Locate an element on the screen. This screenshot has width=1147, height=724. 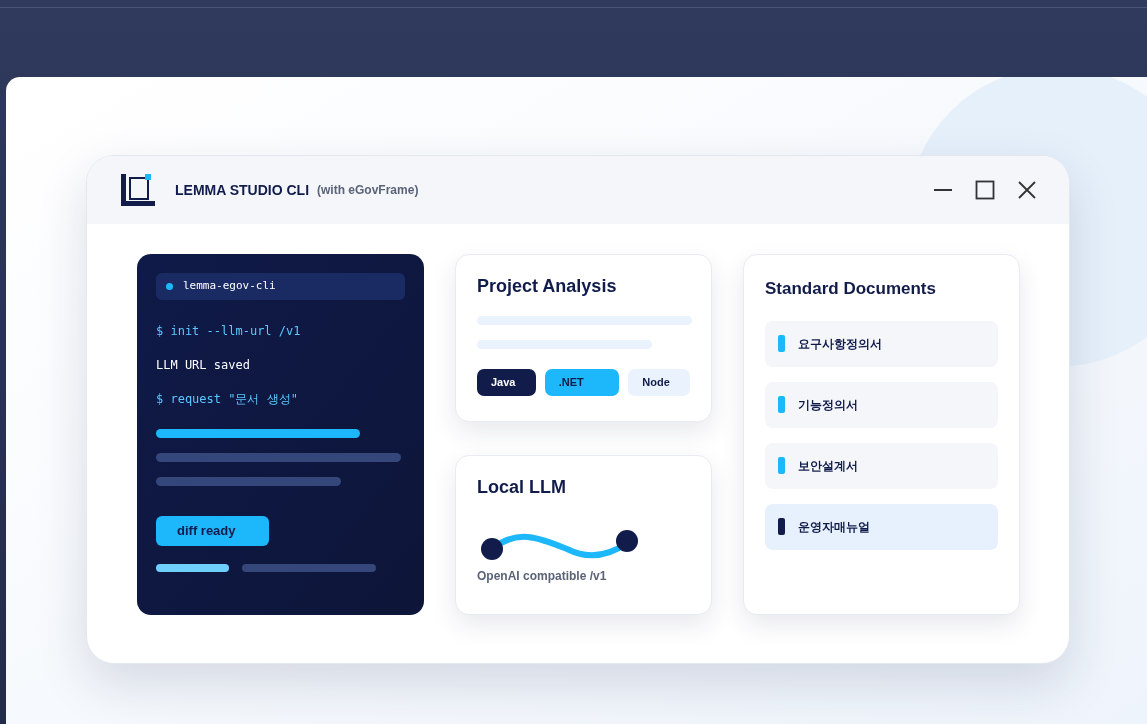
output-line: LLM URL saved is located at coordinates (203, 365).